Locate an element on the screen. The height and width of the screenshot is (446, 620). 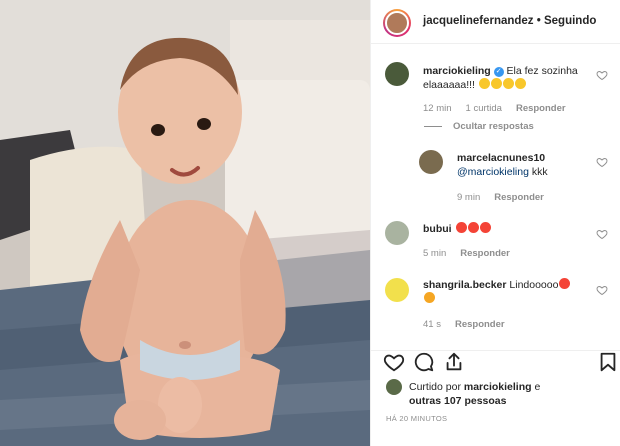
comment-text: bubui is located at coordinates (508, 229).